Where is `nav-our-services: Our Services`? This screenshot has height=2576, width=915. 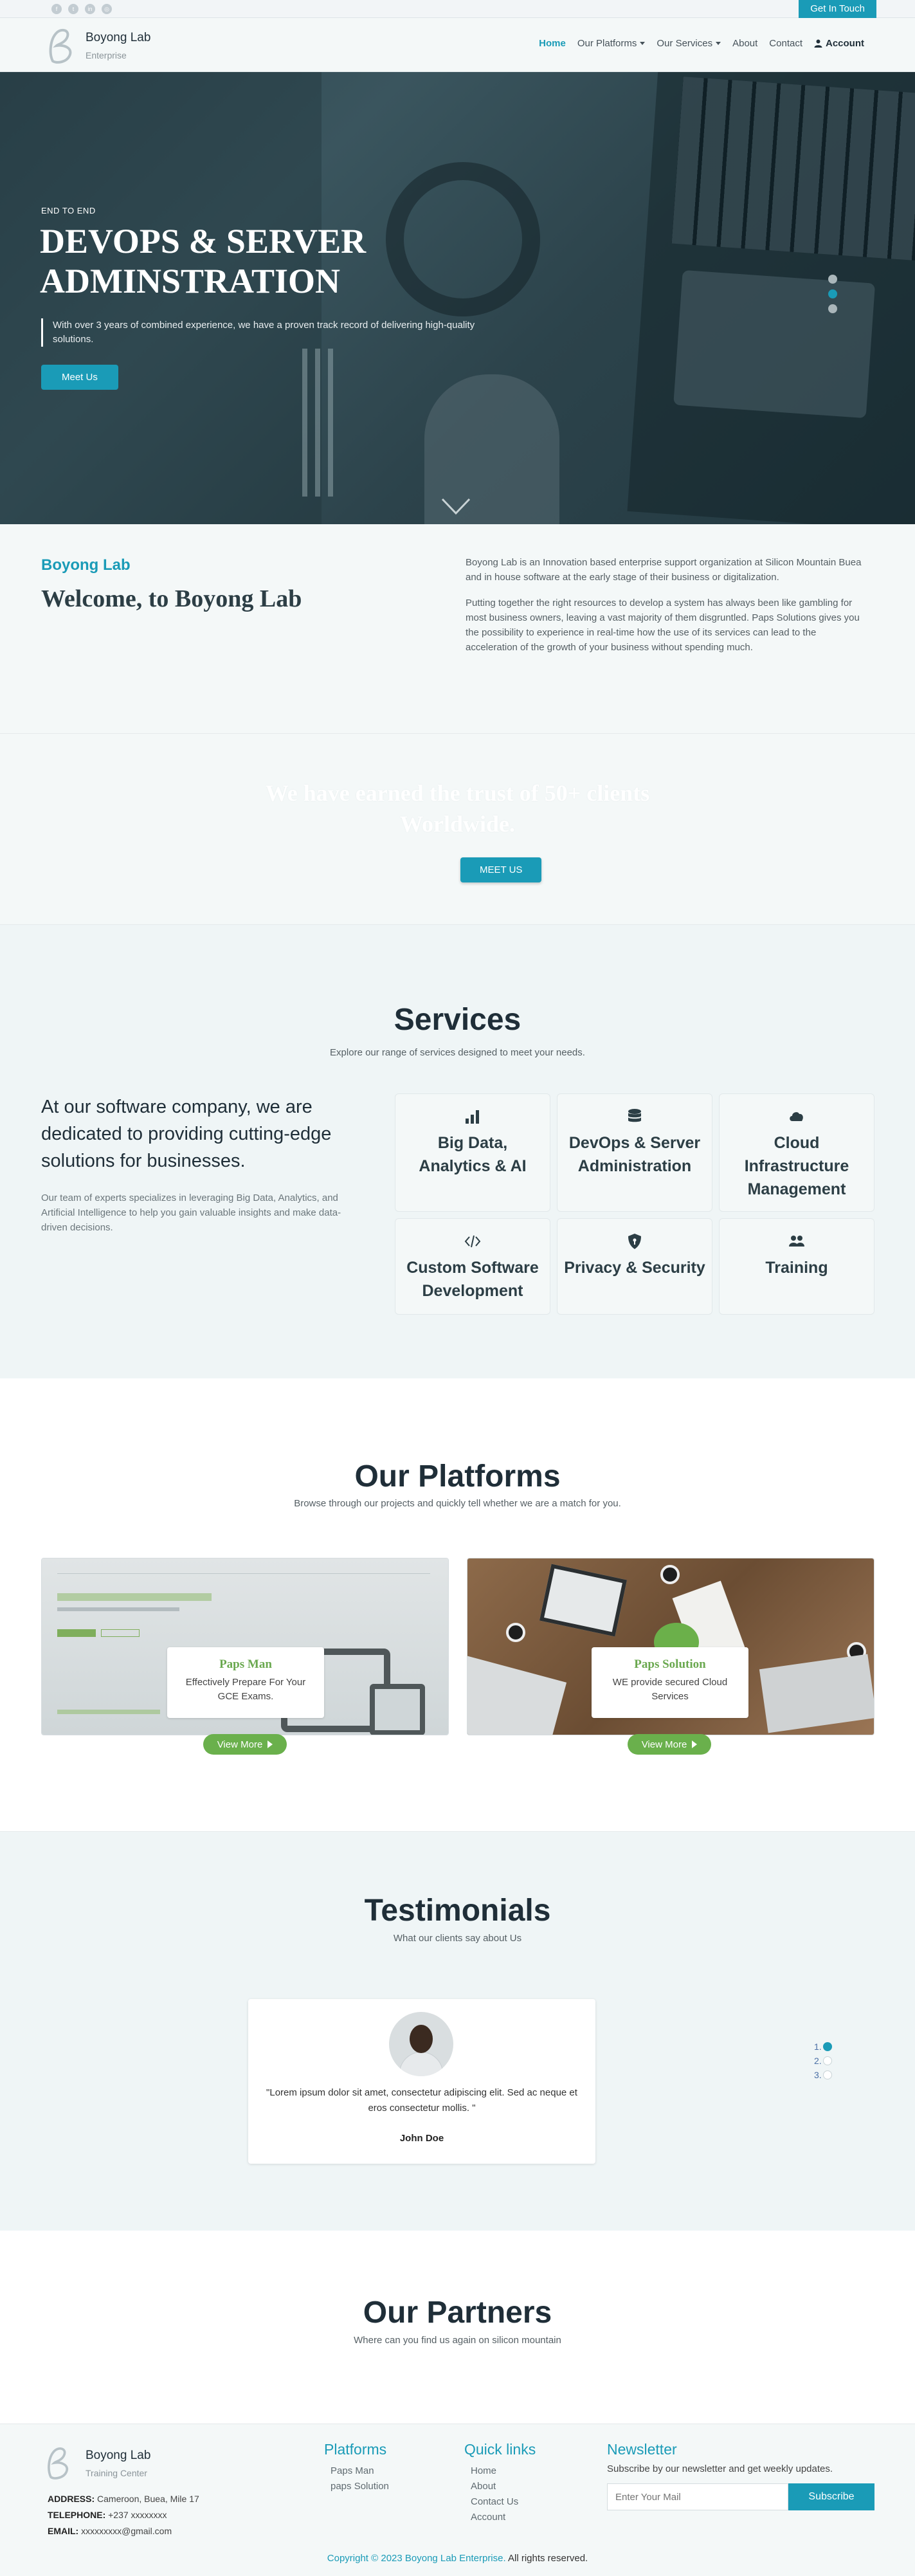 nav-our-services: Our Services is located at coordinates (689, 43).